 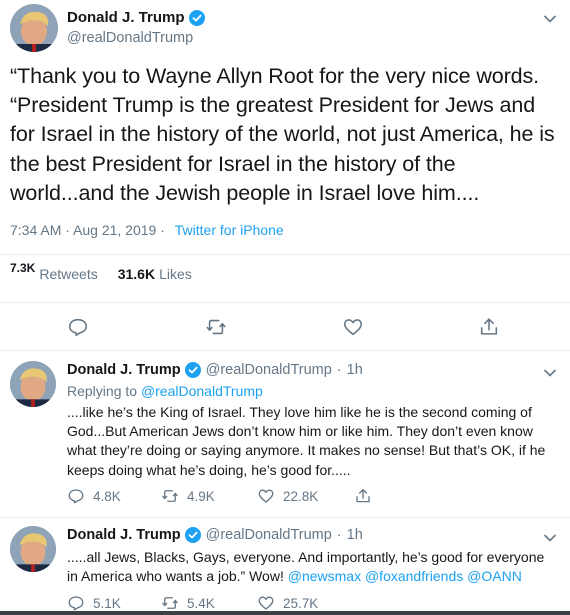 What do you see at coordinates (87, 230) in the screenshot?
I see `timestamp: 7:34 AM · Aug 21, 2019 ·` at bounding box center [87, 230].